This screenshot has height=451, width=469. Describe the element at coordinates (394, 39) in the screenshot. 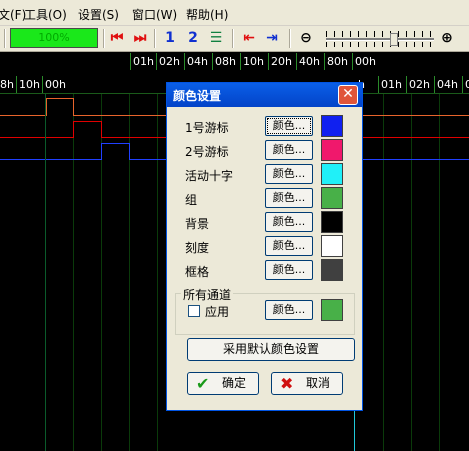

I see `slider-thumb` at that location.